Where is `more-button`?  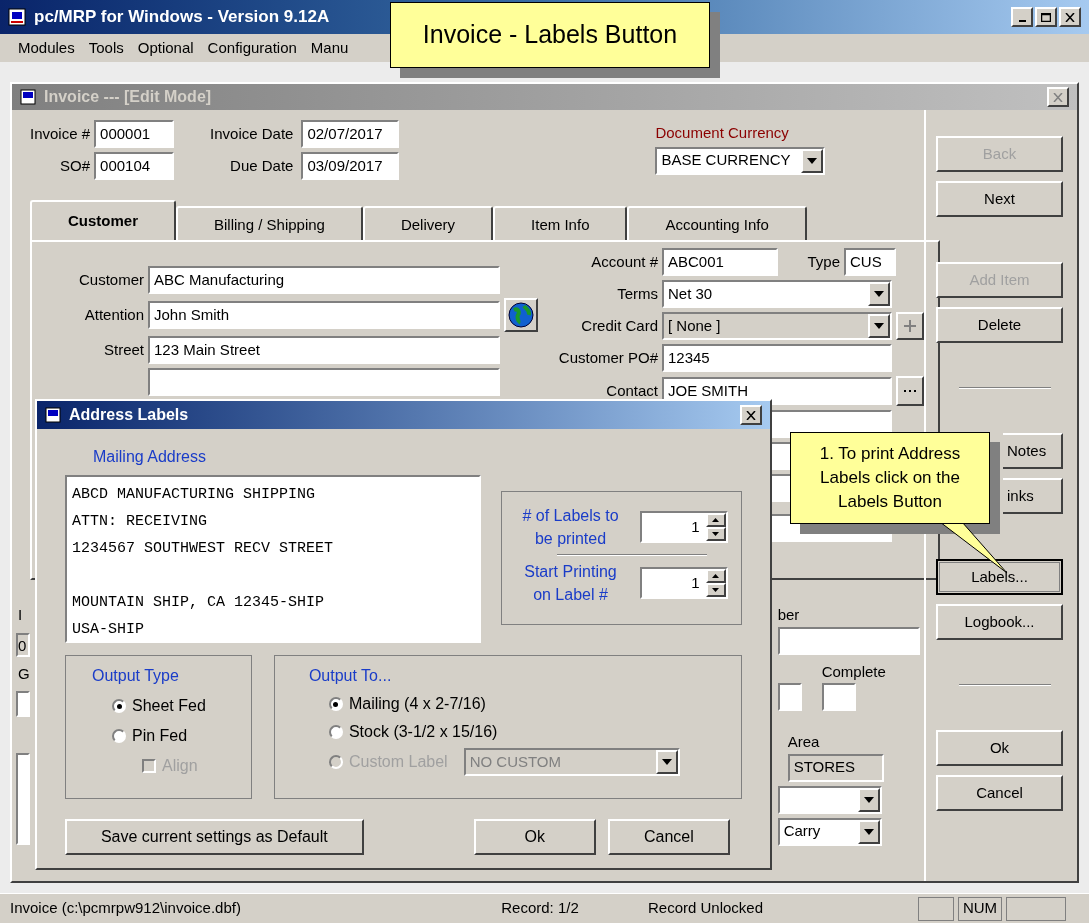
more-button is located at coordinates (910, 391).